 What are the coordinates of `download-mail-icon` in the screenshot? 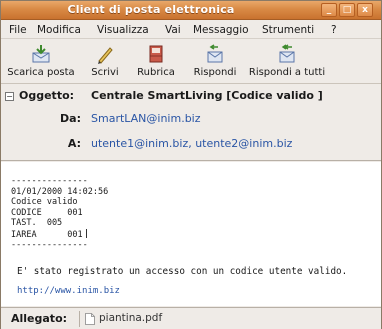 It's located at (41, 54).